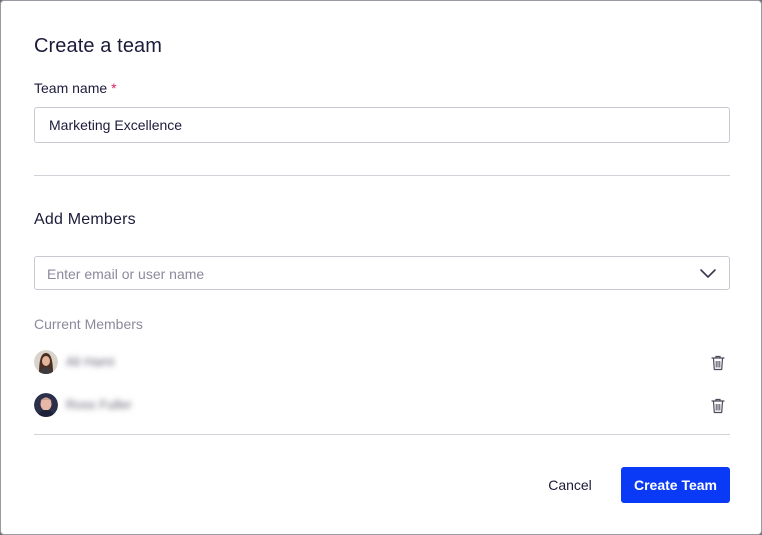  I want to click on cancel-button: Cancel, so click(570, 485).